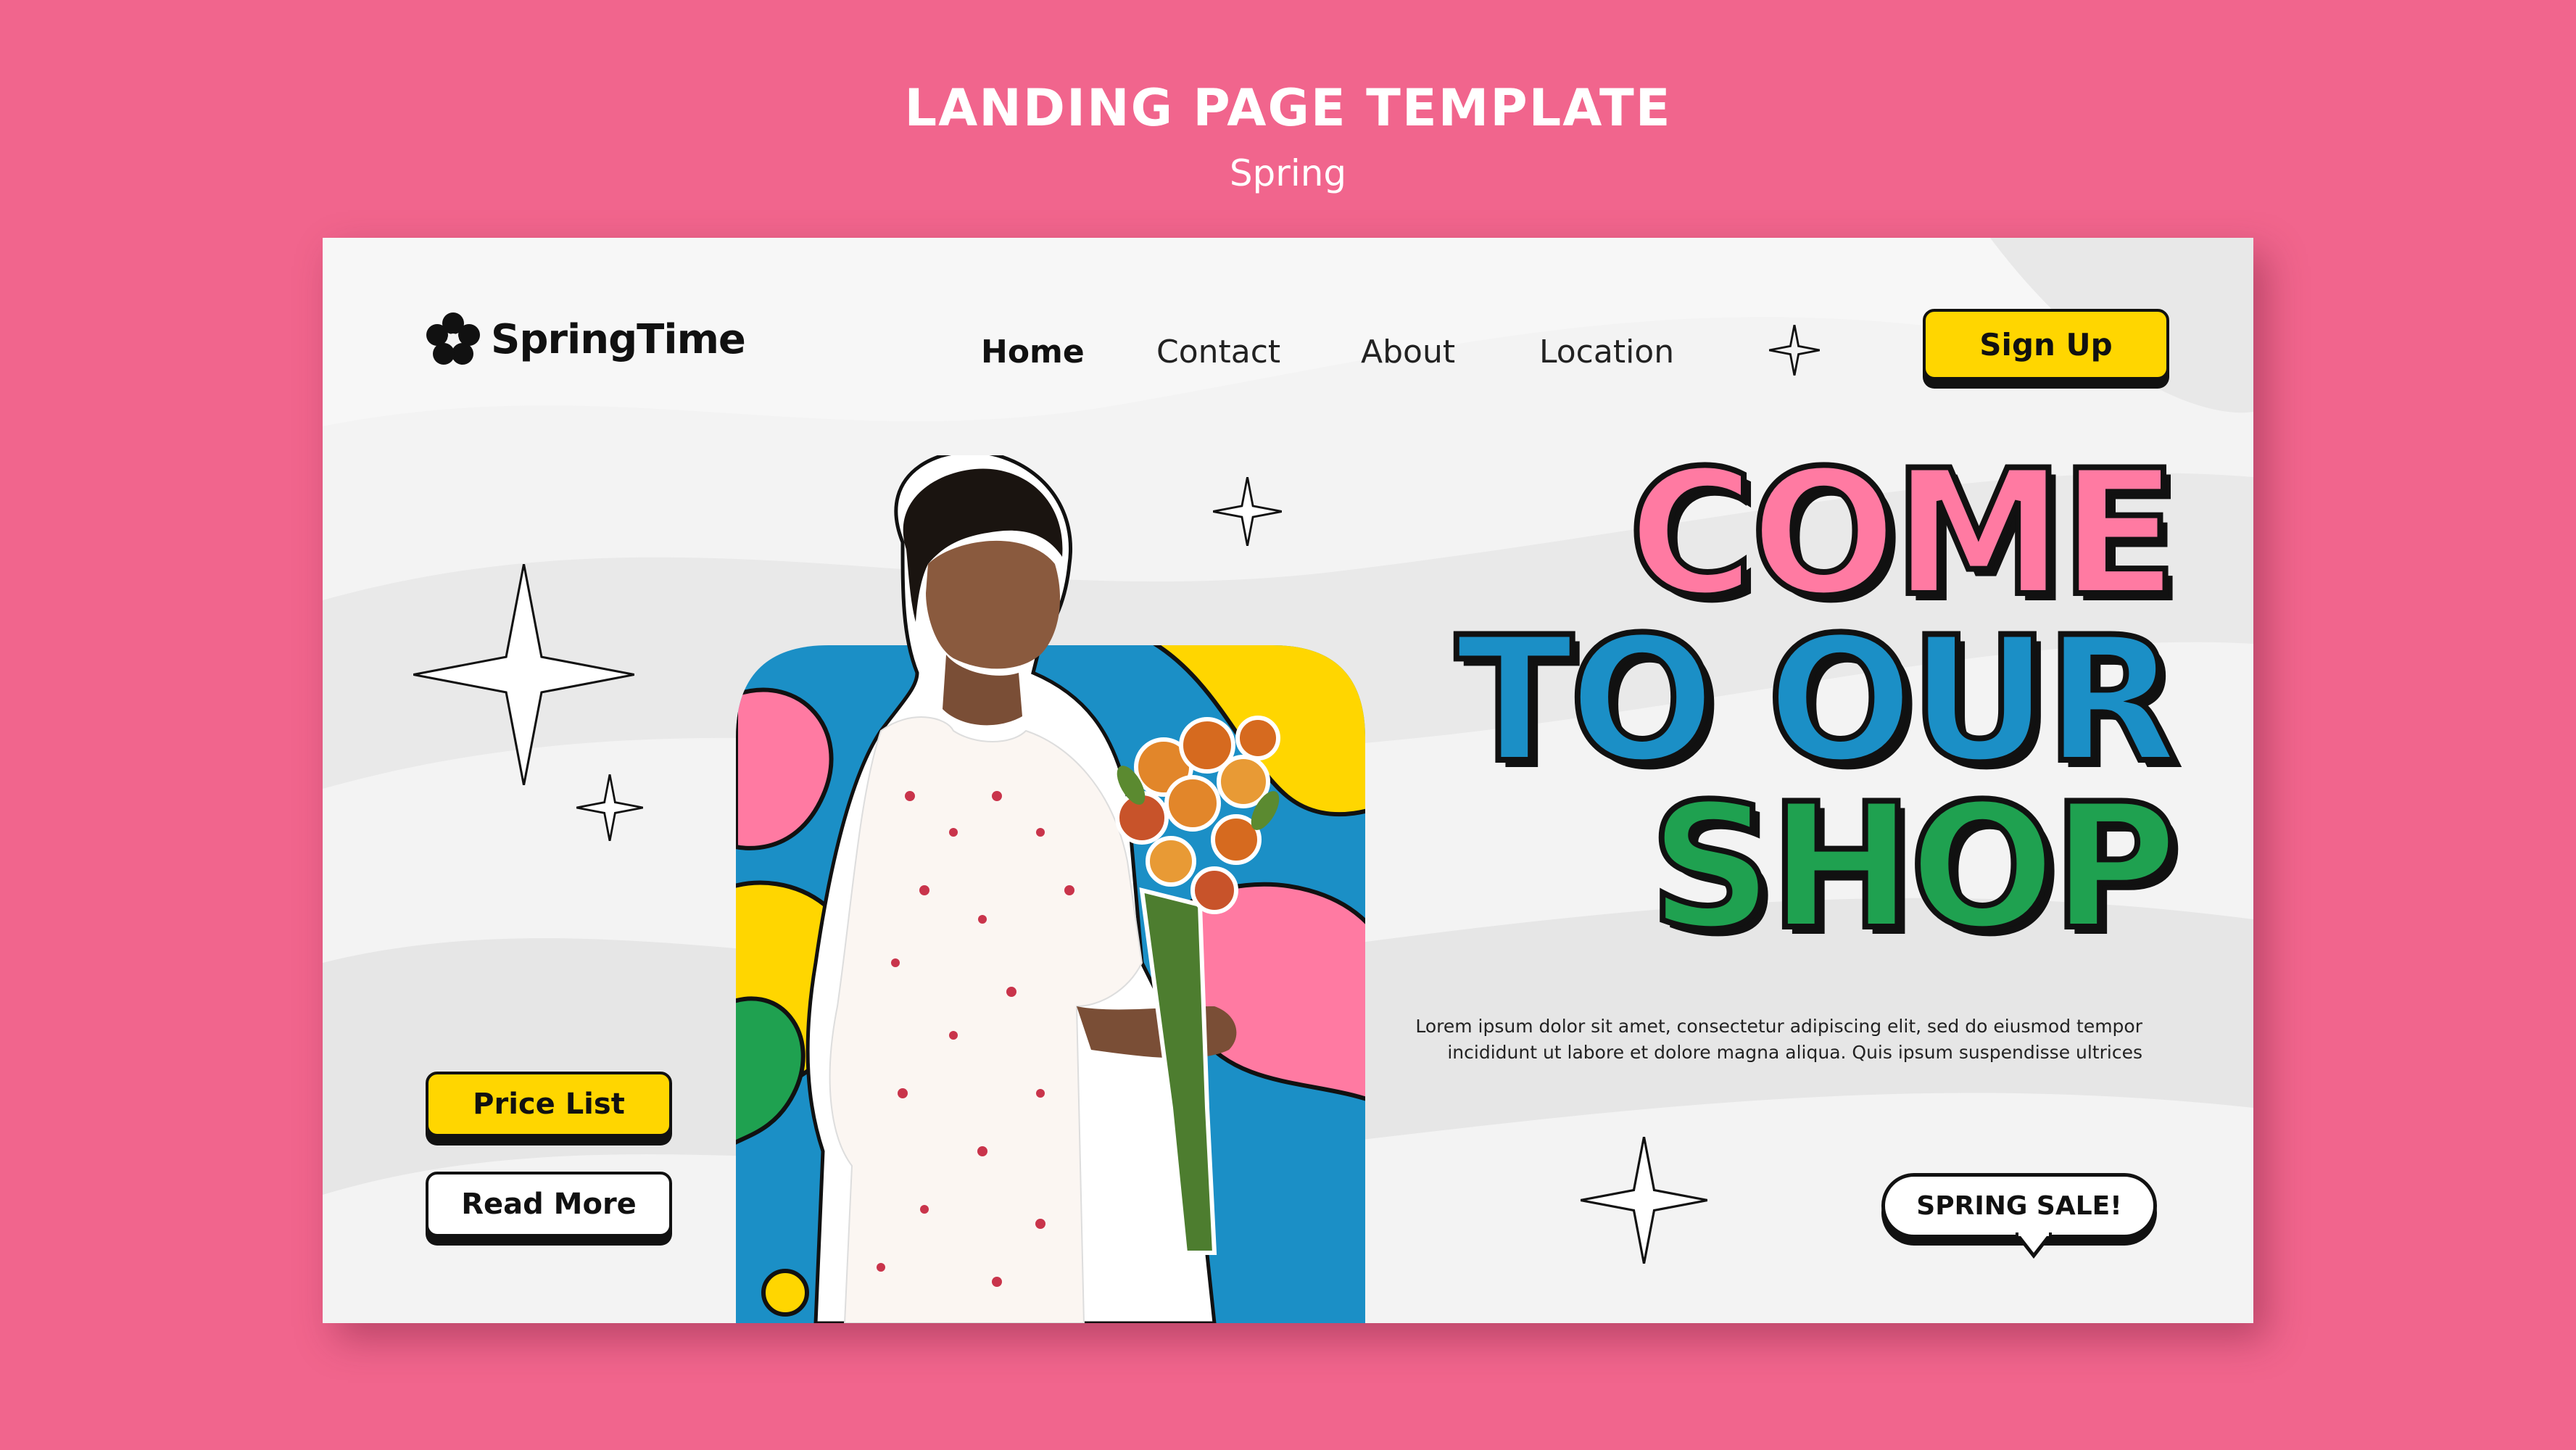  I want to click on price-list-button: Price List, so click(549, 1104).